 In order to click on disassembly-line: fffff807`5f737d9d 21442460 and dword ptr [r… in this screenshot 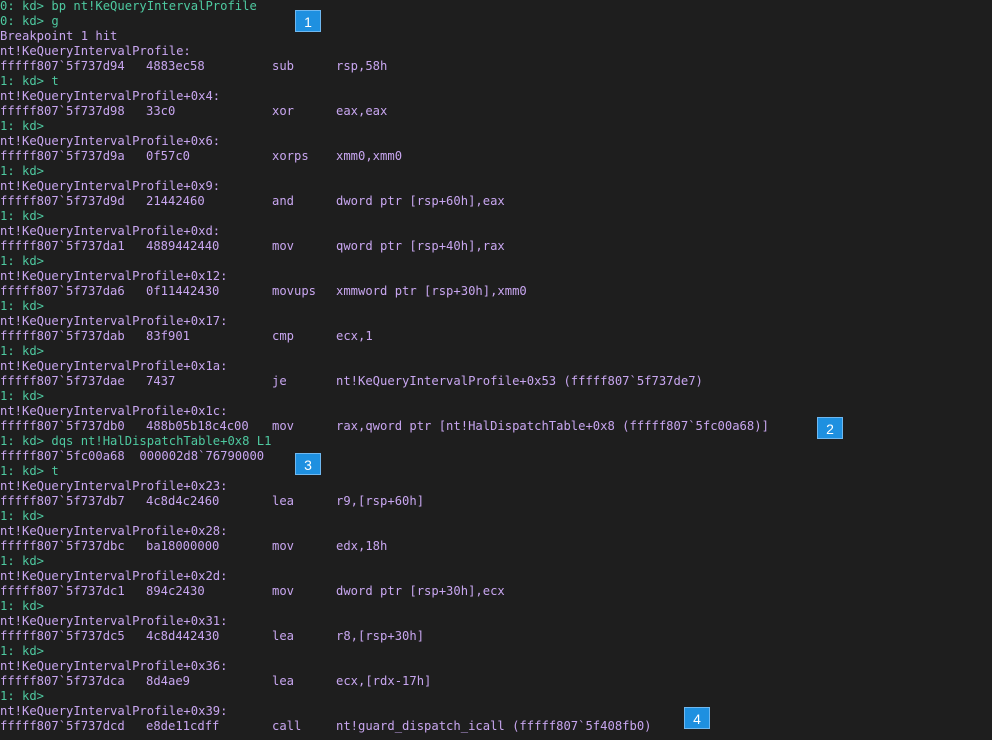, I will do `click(496, 201)`.